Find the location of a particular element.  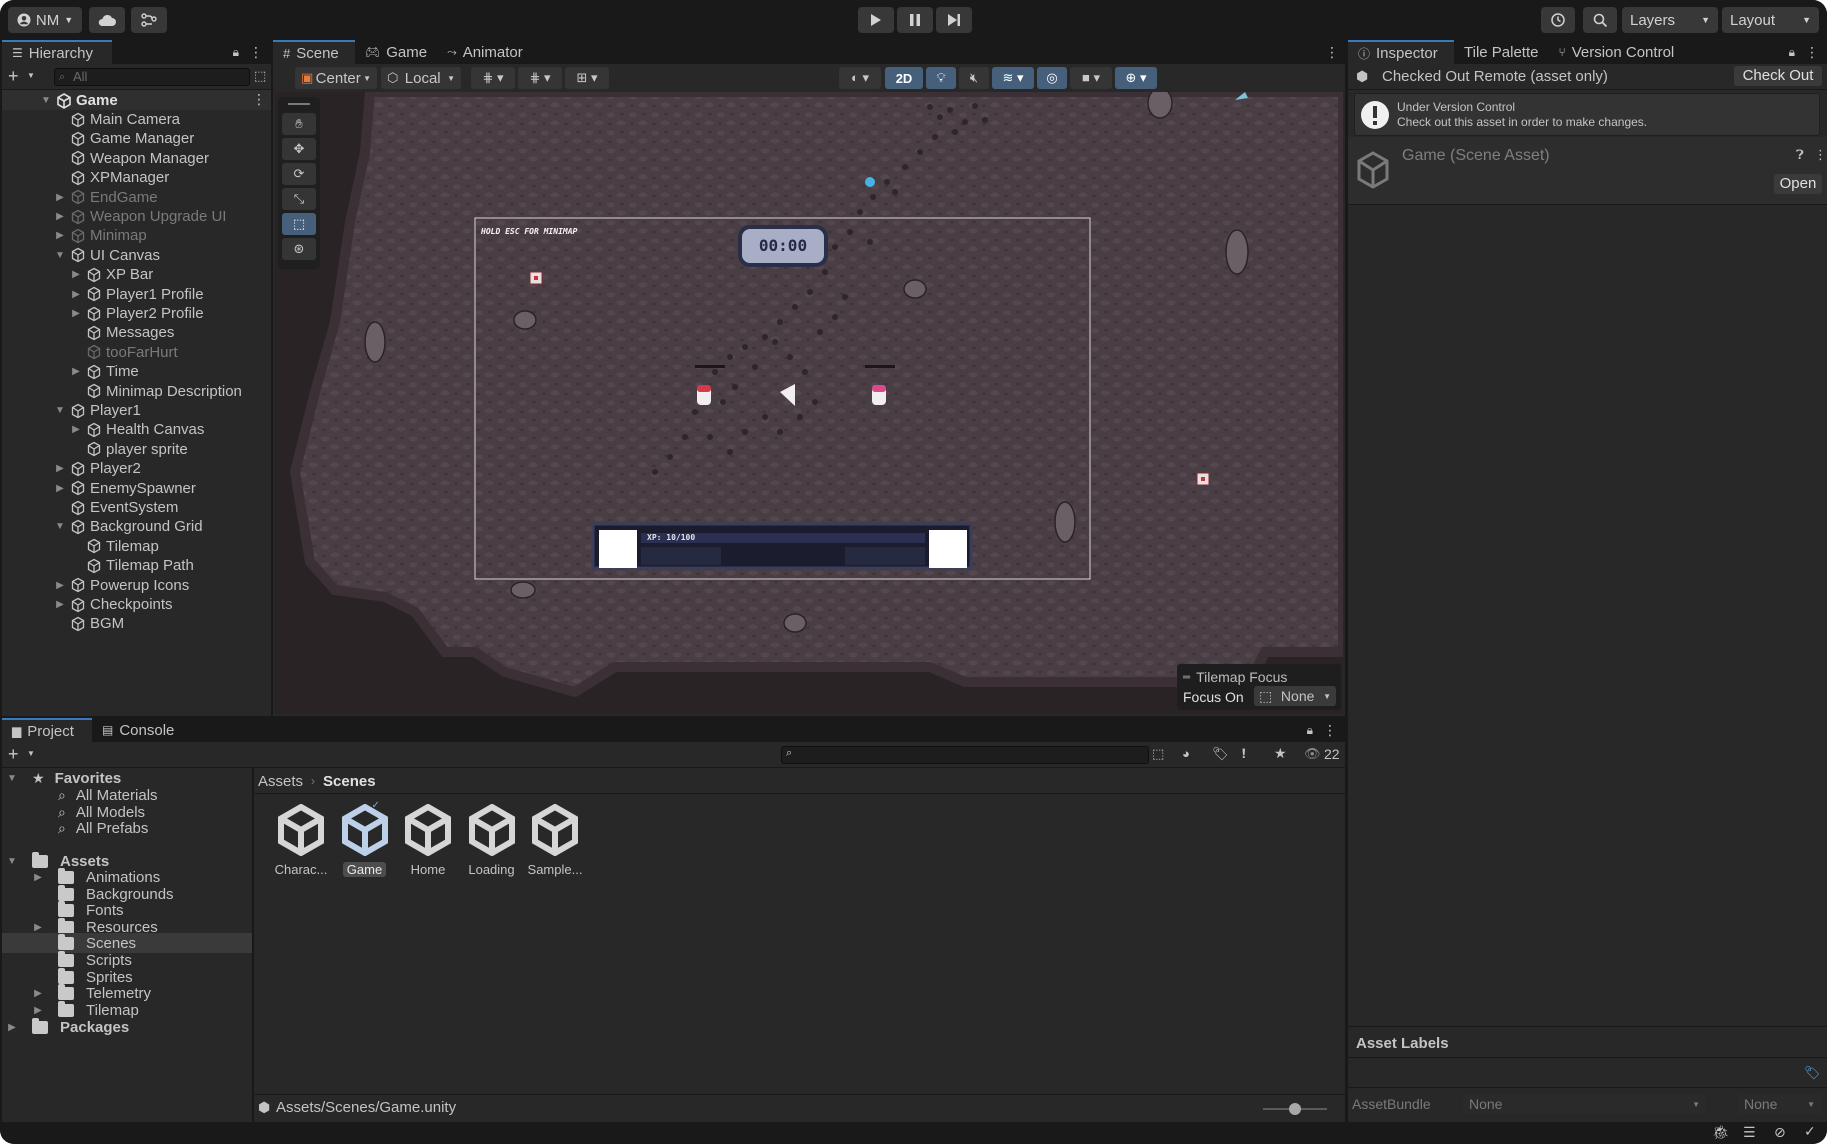

project-search-input: ⌕ is located at coordinates (965, 755).